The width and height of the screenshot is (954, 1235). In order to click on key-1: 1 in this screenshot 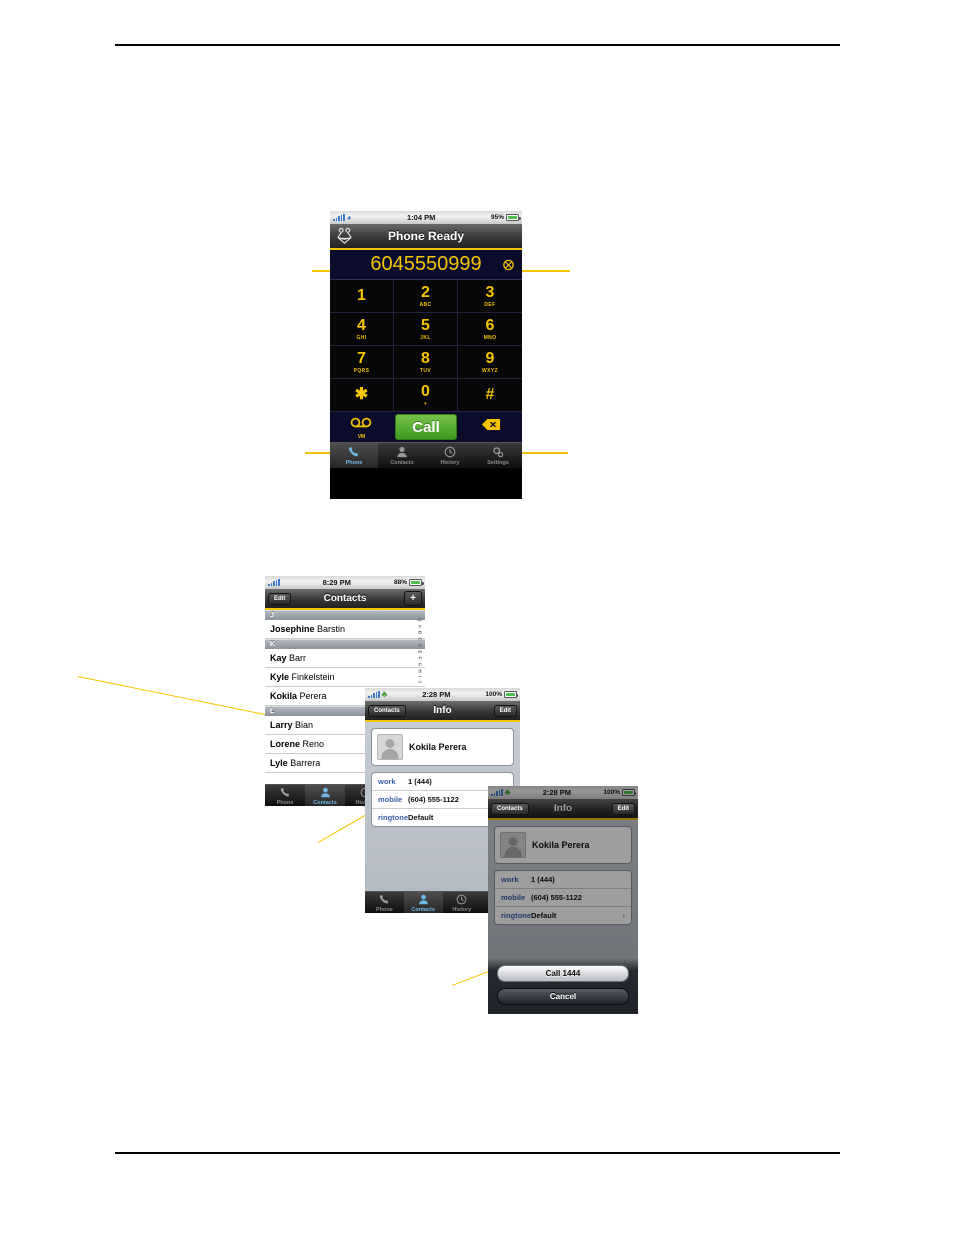, I will do `click(362, 296)`.